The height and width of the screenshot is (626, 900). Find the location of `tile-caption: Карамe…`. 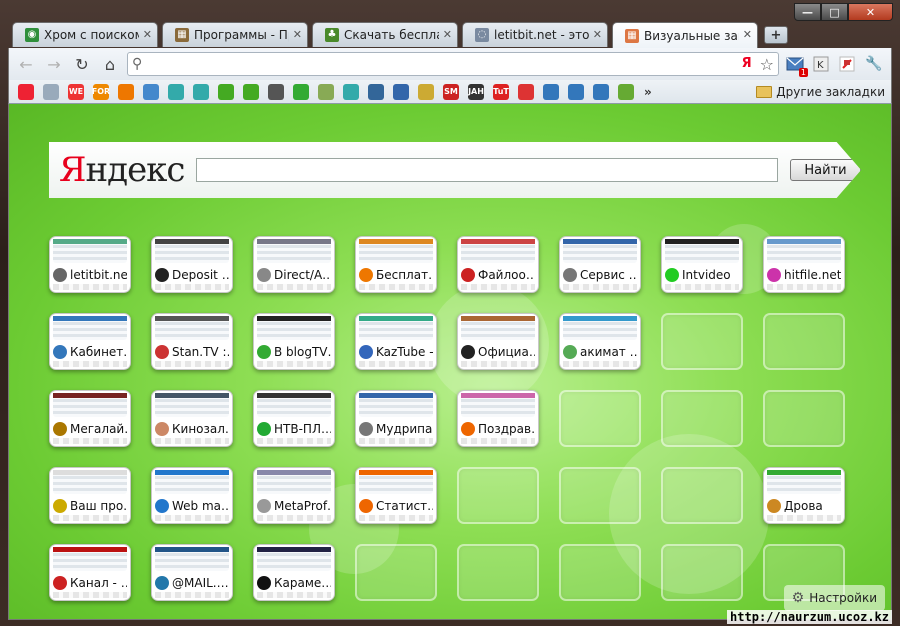

tile-caption: Карамe… is located at coordinates (294, 582).